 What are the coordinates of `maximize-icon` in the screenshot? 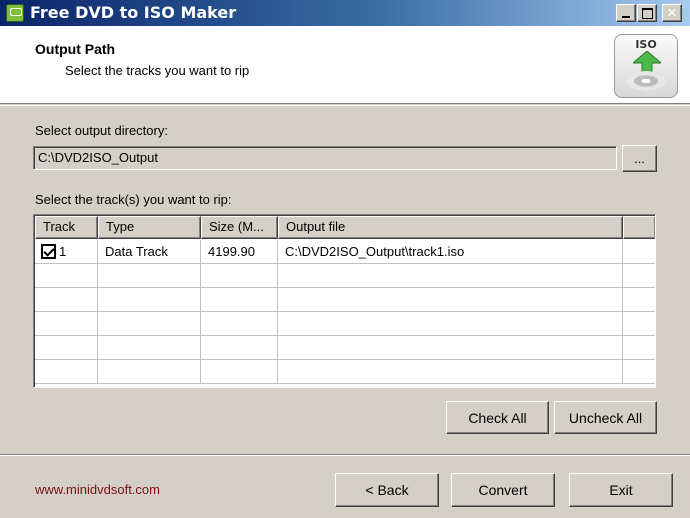 It's located at (647, 13).